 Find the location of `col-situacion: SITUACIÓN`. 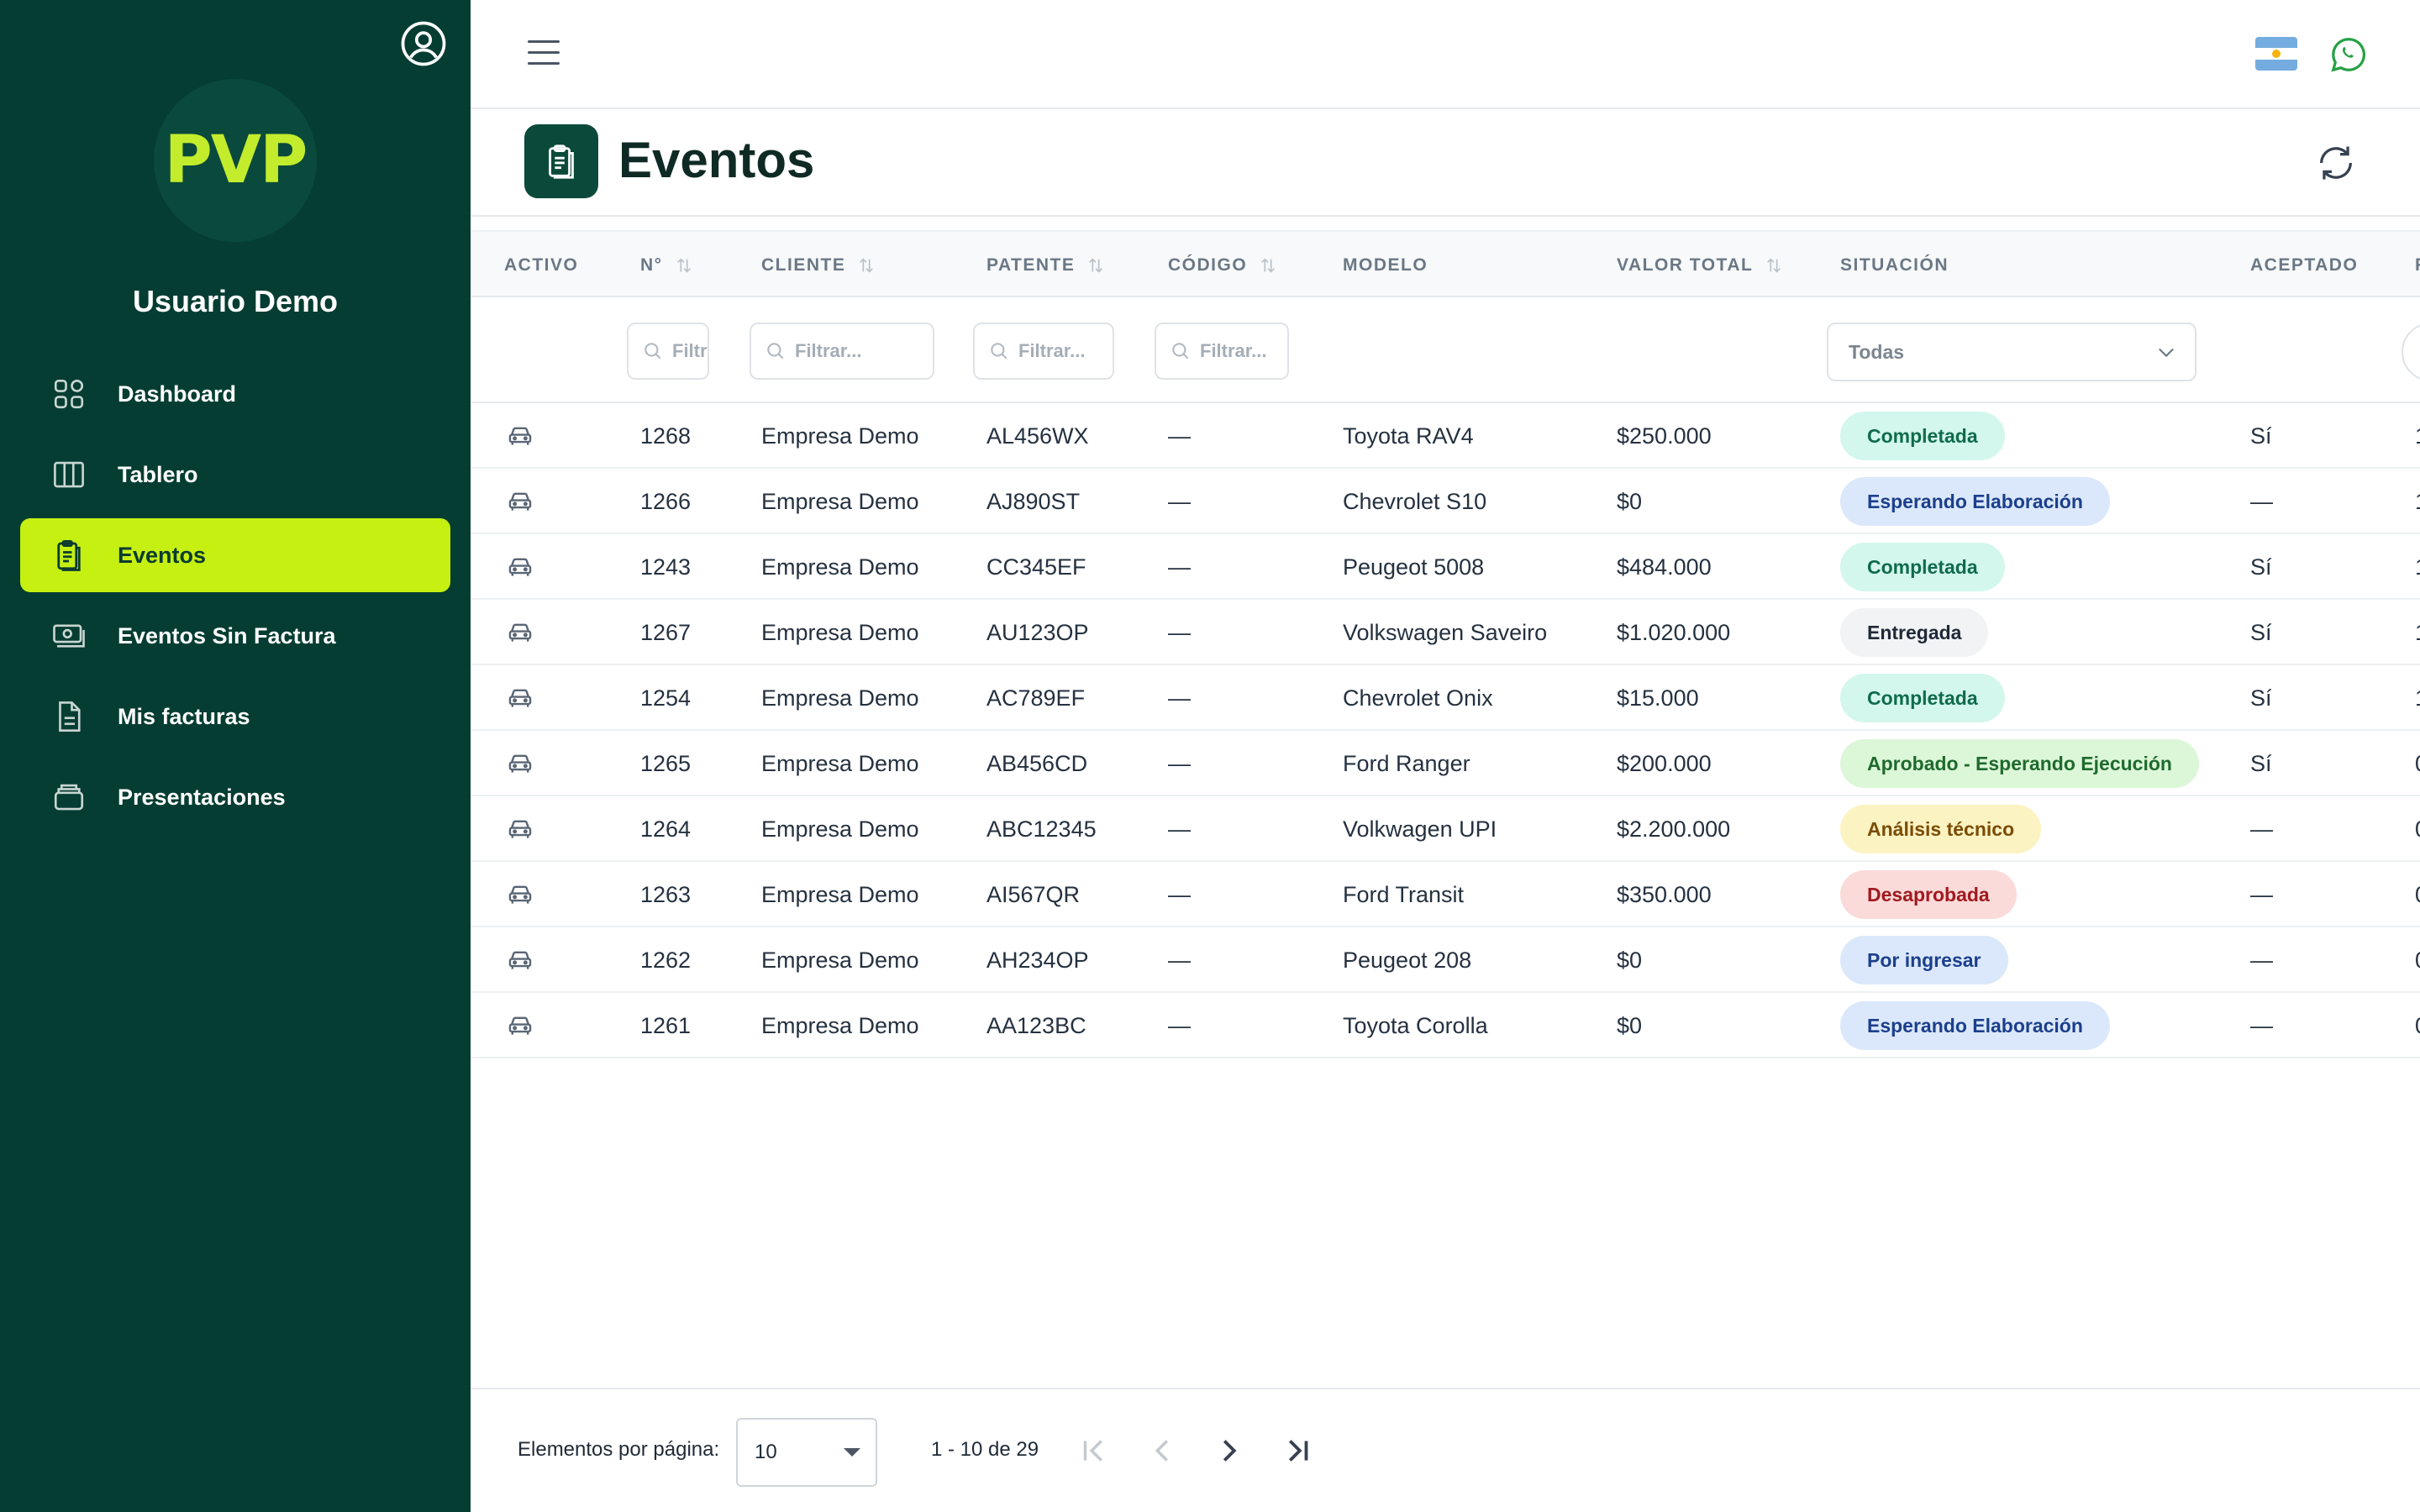

col-situacion: SITUACIÓN is located at coordinates (1894, 265).